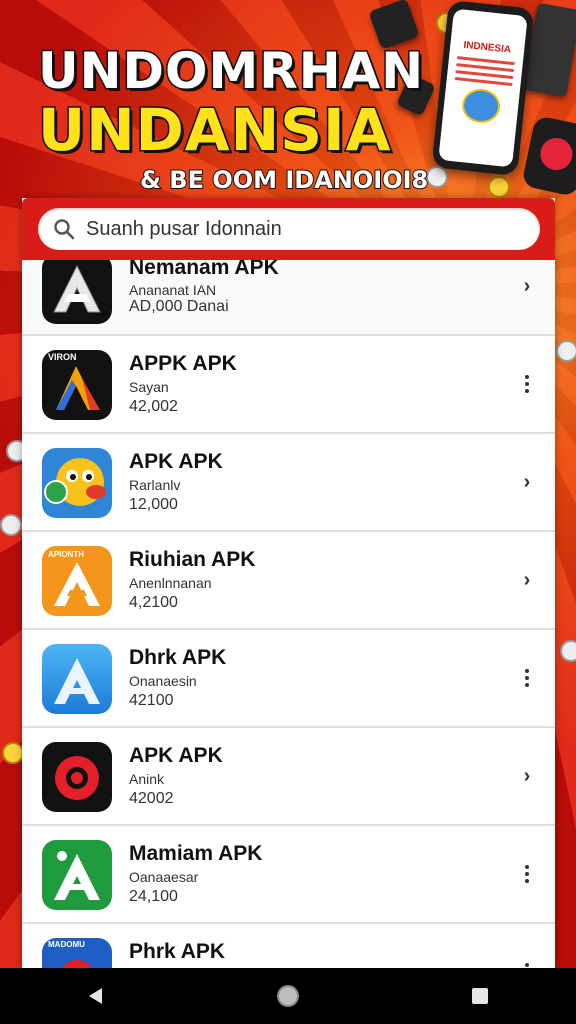 The image size is (576, 1024). I want to click on banner-title-line1: UNDOMRHAN, so click(230, 71).